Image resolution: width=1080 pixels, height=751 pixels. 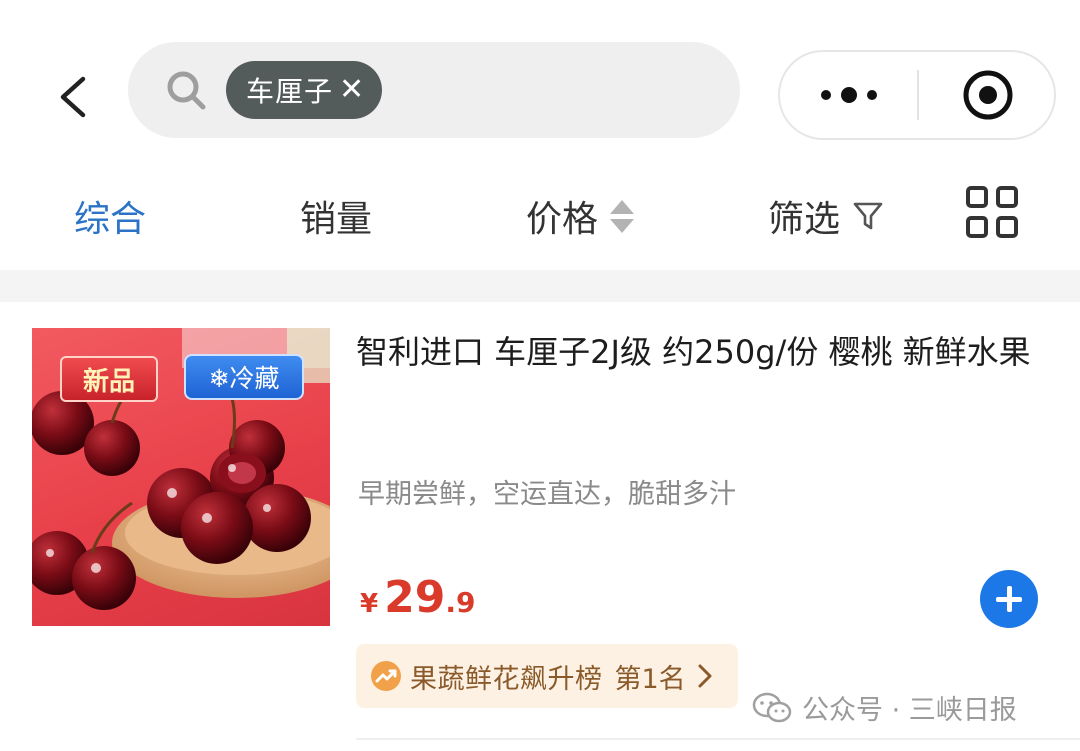 I want to click on search-keyword-label: 车厘子, so click(x=290, y=91).